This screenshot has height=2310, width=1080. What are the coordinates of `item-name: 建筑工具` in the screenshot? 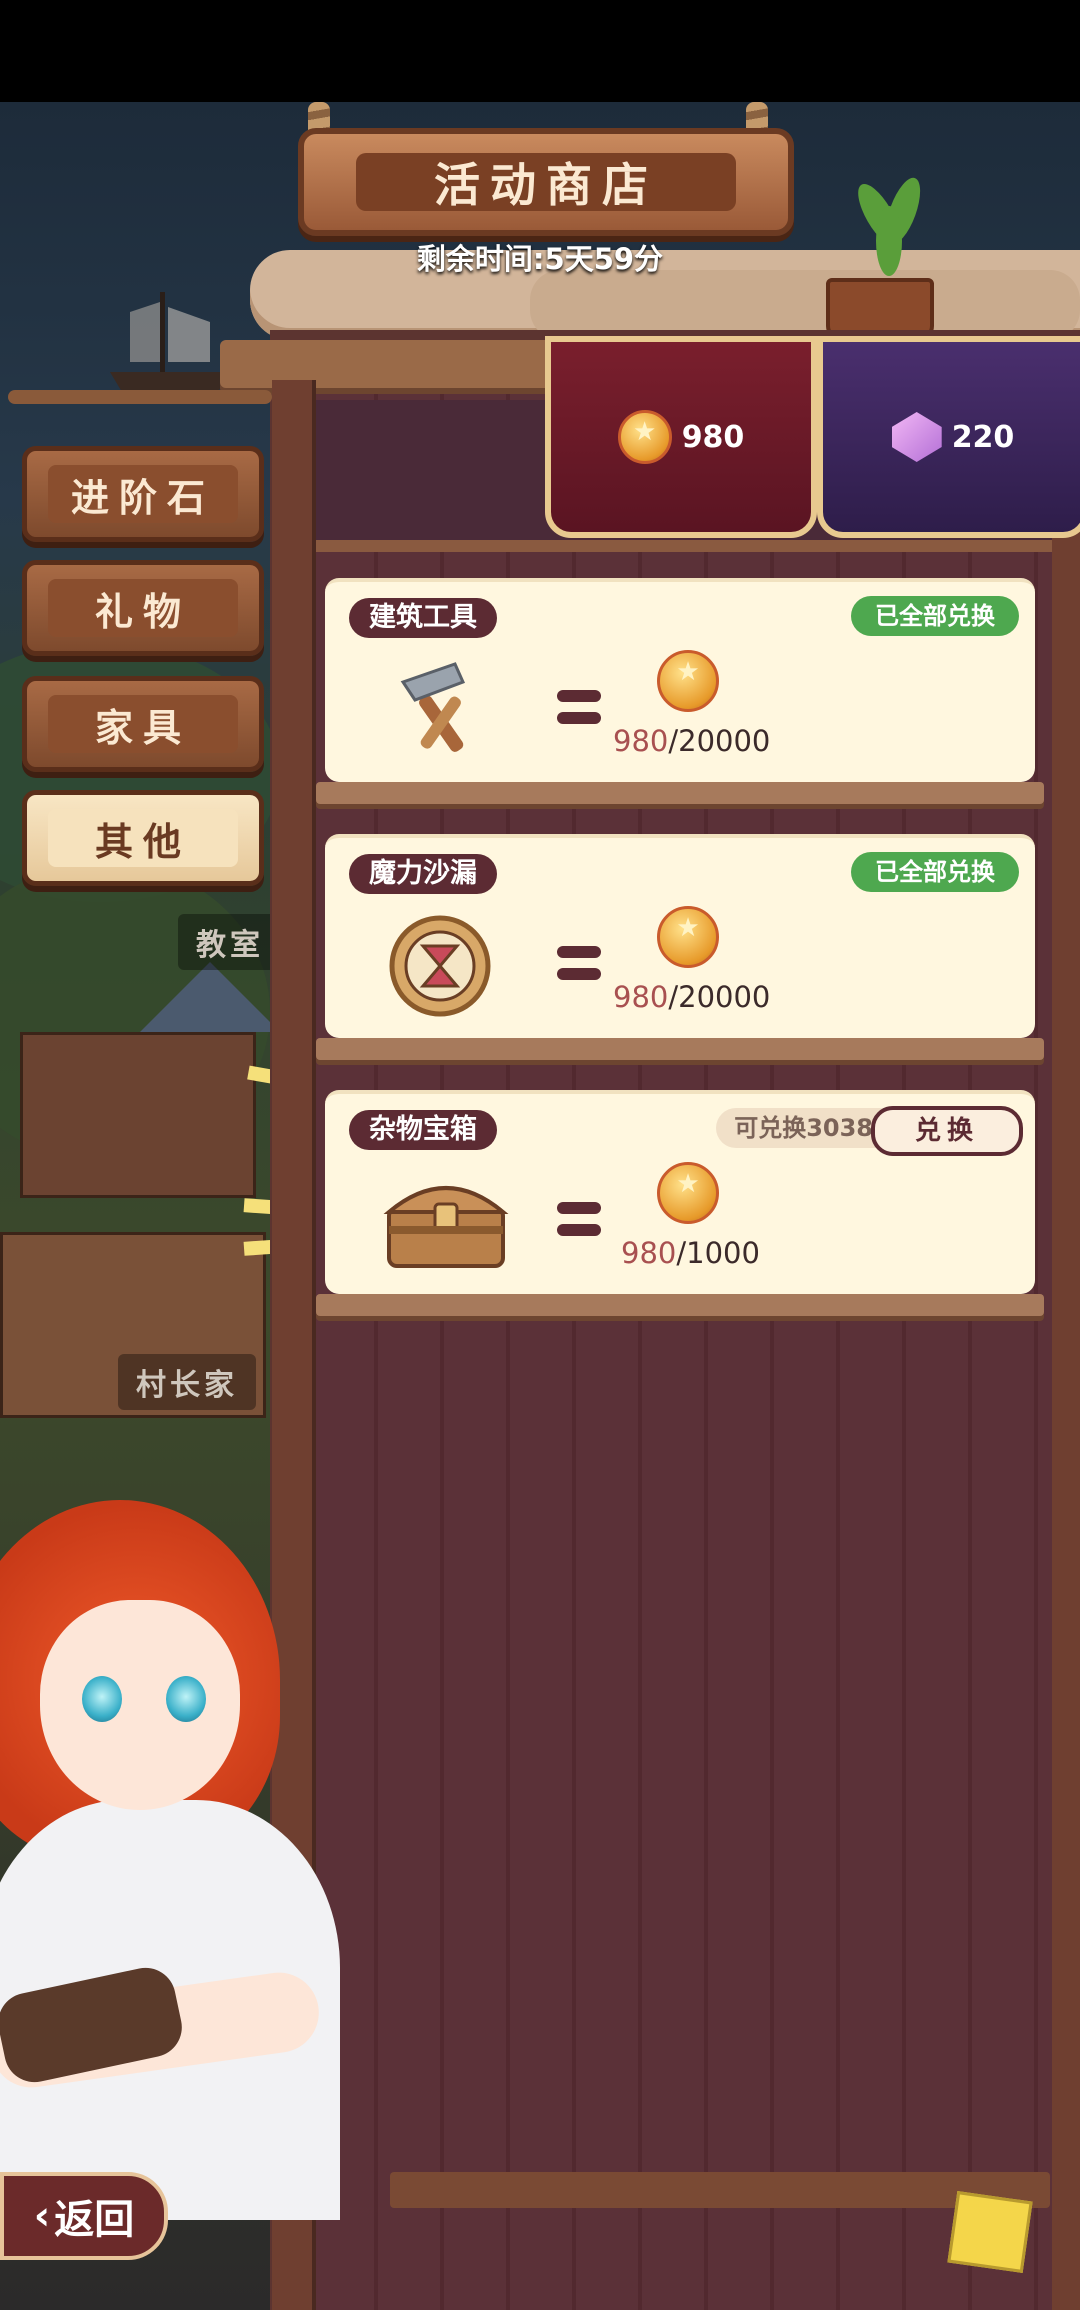 It's located at (423, 618).